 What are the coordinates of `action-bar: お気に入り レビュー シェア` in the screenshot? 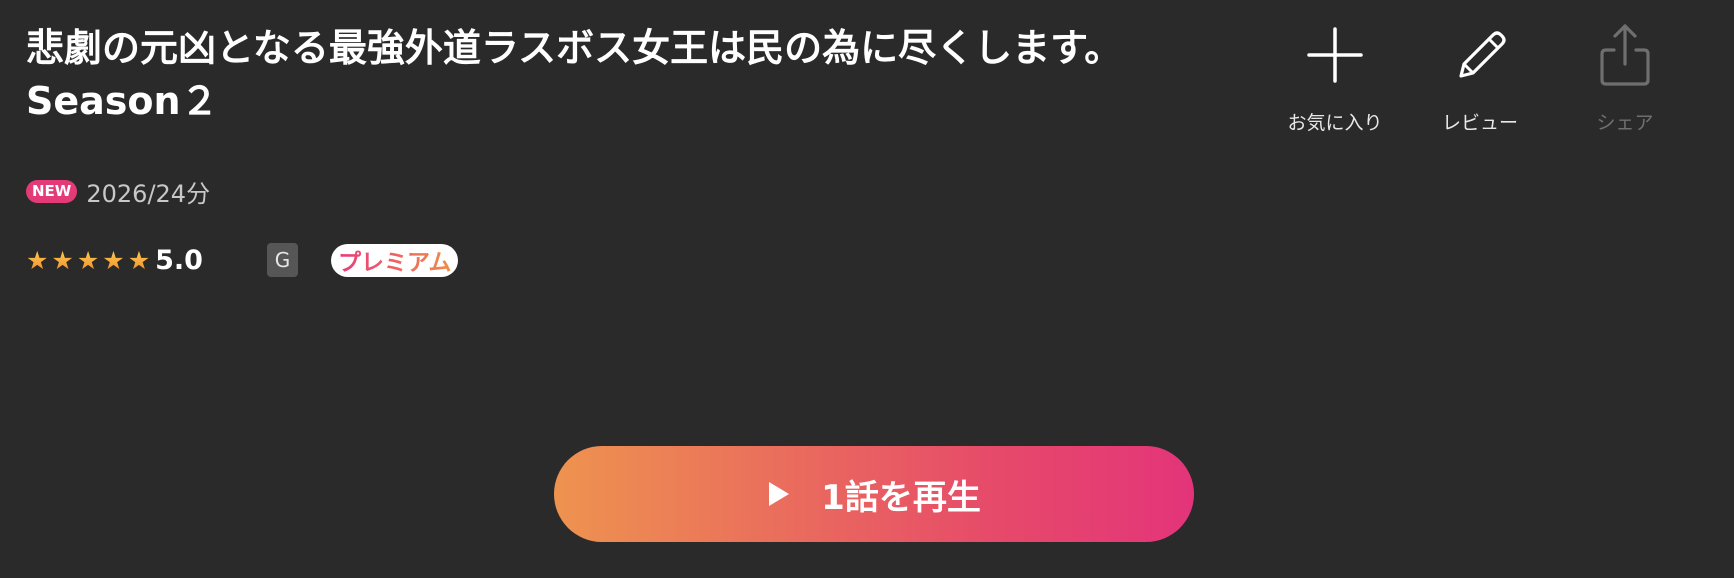 It's located at (1470, 80).